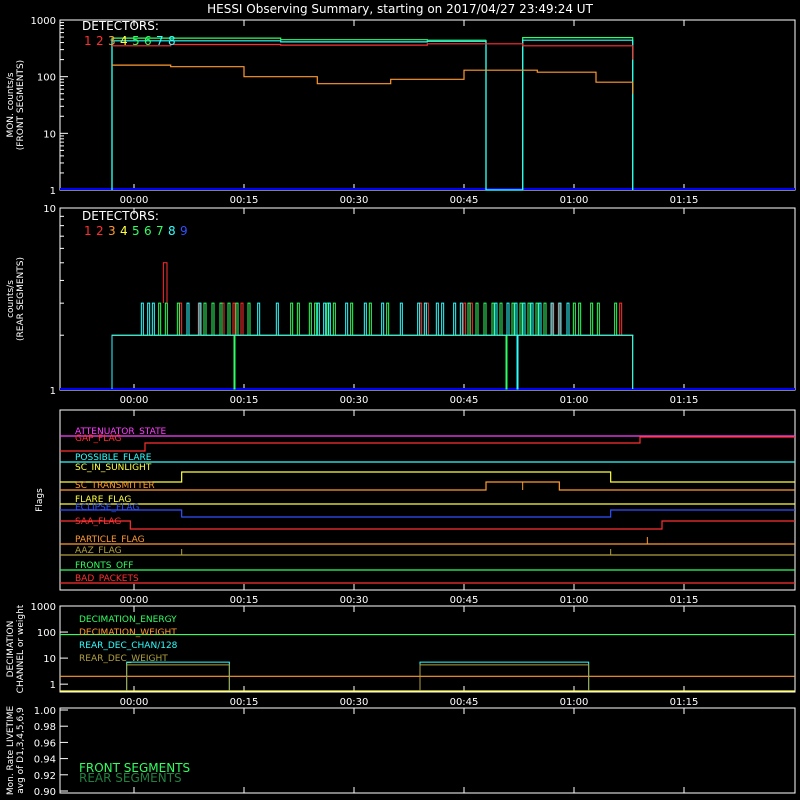  I want to click on y-axis-label-livetime: Mon. Rate LIVETIME, so click(11, 751).